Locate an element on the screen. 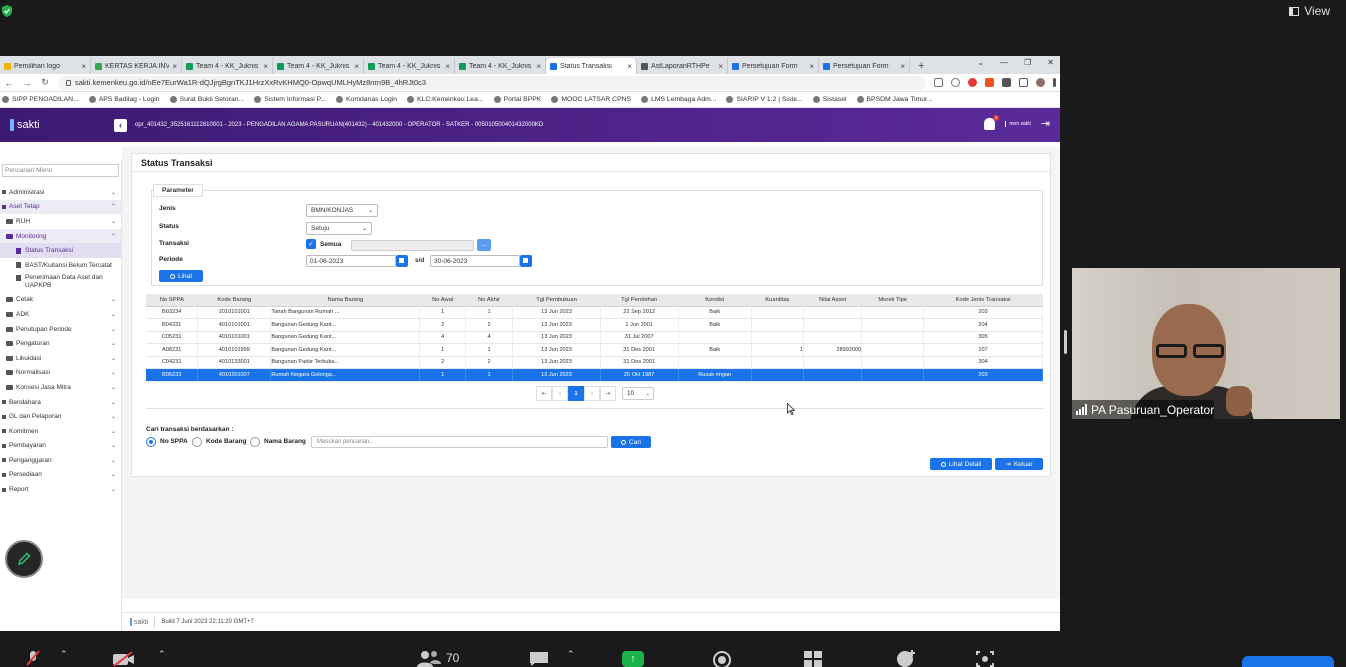  column-header: Nilai Asset is located at coordinates (832, 300).